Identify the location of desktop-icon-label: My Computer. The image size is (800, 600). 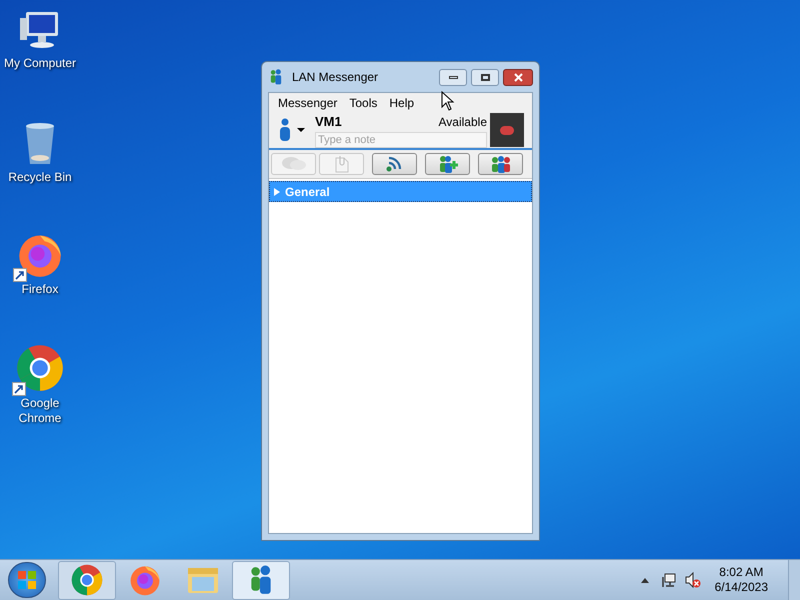
(40, 63).